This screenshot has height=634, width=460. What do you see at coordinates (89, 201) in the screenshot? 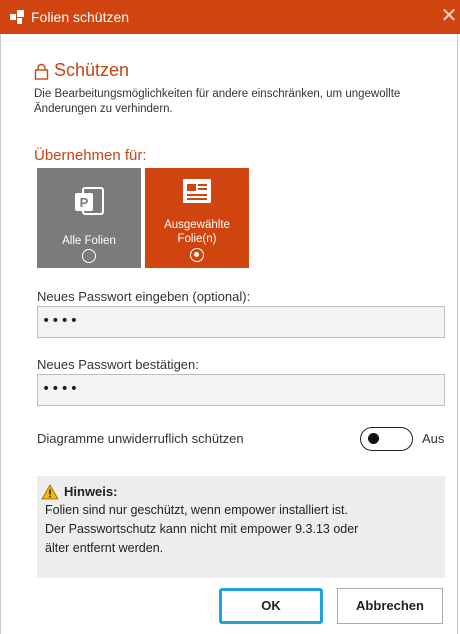
I see `powerpoint-icon: P` at bounding box center [89, 201].